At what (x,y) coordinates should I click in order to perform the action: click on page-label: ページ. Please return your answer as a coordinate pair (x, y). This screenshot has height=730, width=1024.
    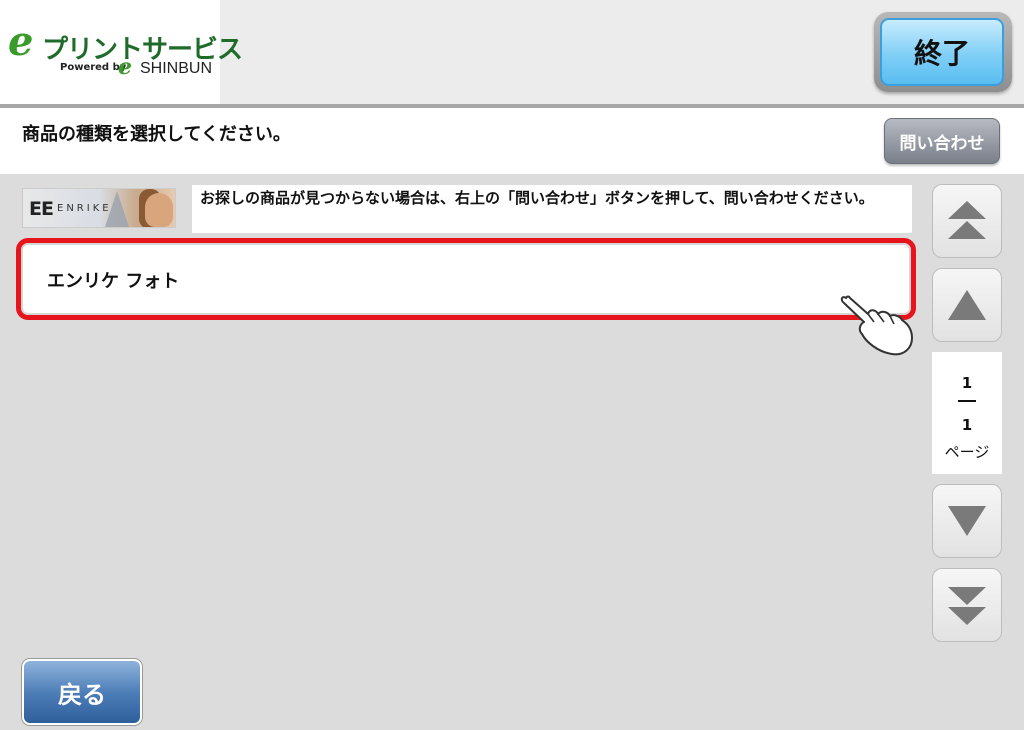
    Looking at the image, I should click on (967, 452).